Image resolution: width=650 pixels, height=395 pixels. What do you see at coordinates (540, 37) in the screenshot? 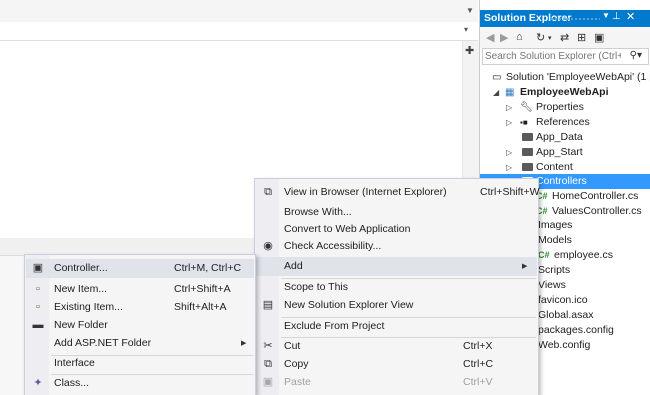
I see `refresh-icon: ↻` at bounding box center [540, 37].